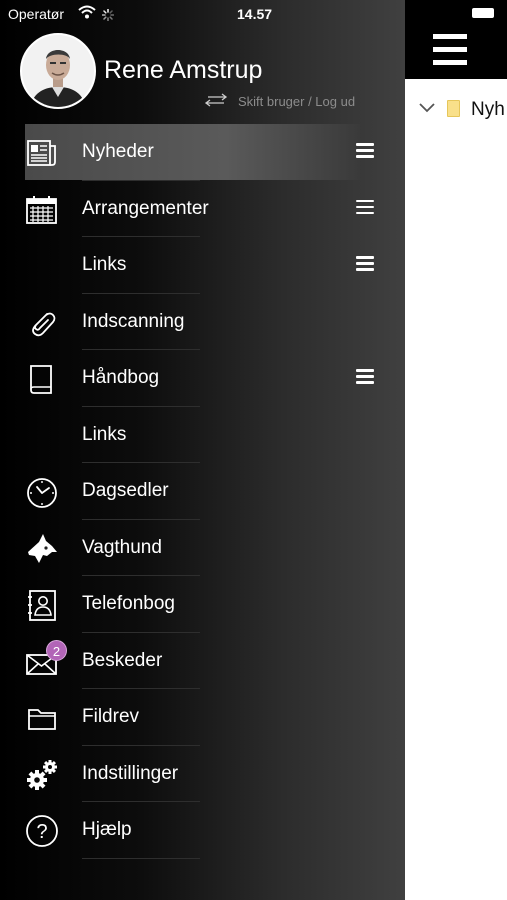 The width and height of the screenshot is (507, 900). Describe the element at coordinates (202, 265) in the screenshot. I see `menu-item-links: Links` at that location.